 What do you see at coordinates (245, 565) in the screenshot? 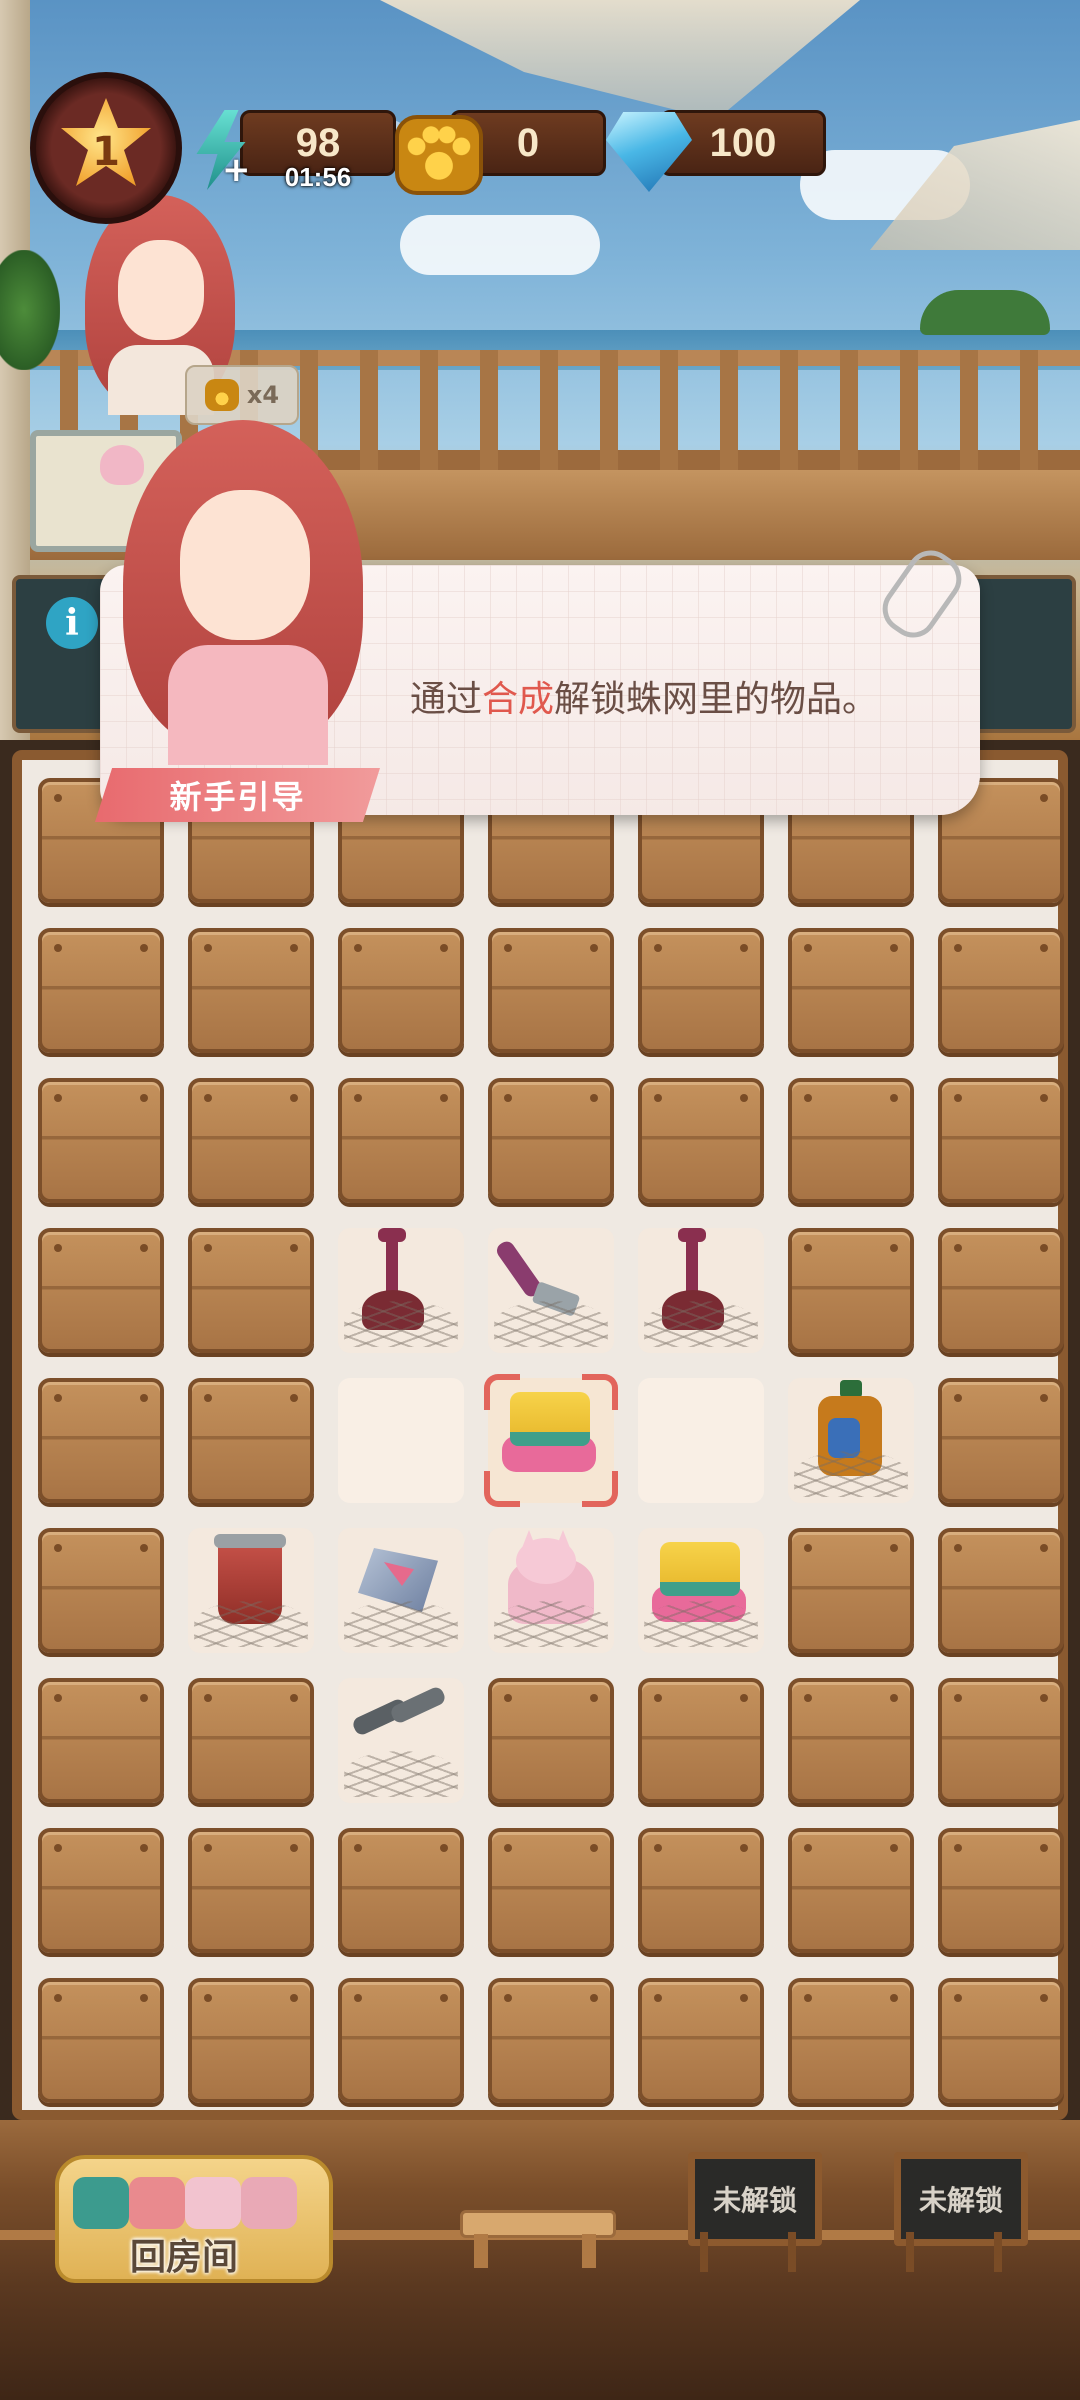
I see `guide-face` at bounding box center [245, 565].